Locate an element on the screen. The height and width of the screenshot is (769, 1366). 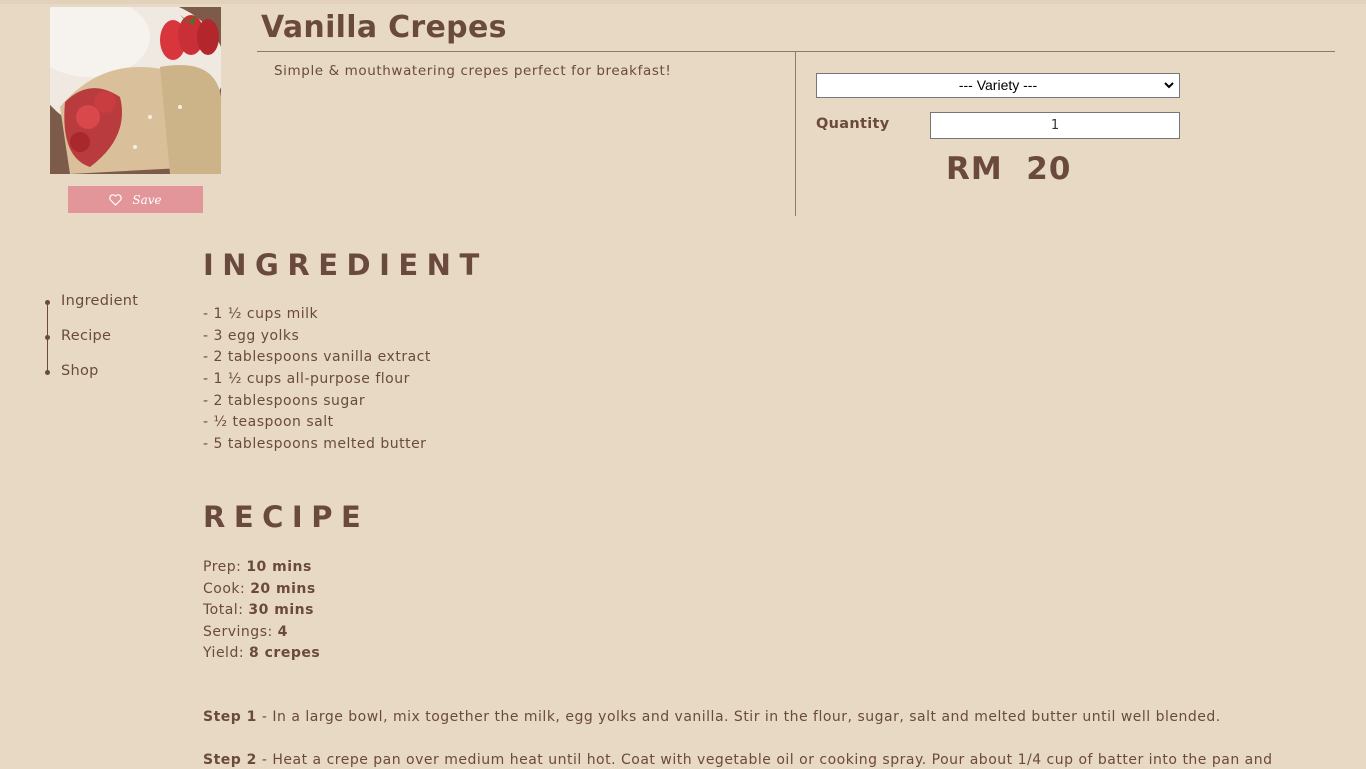
recipe-heading: RECIPE is located at coordinates (286, 517).